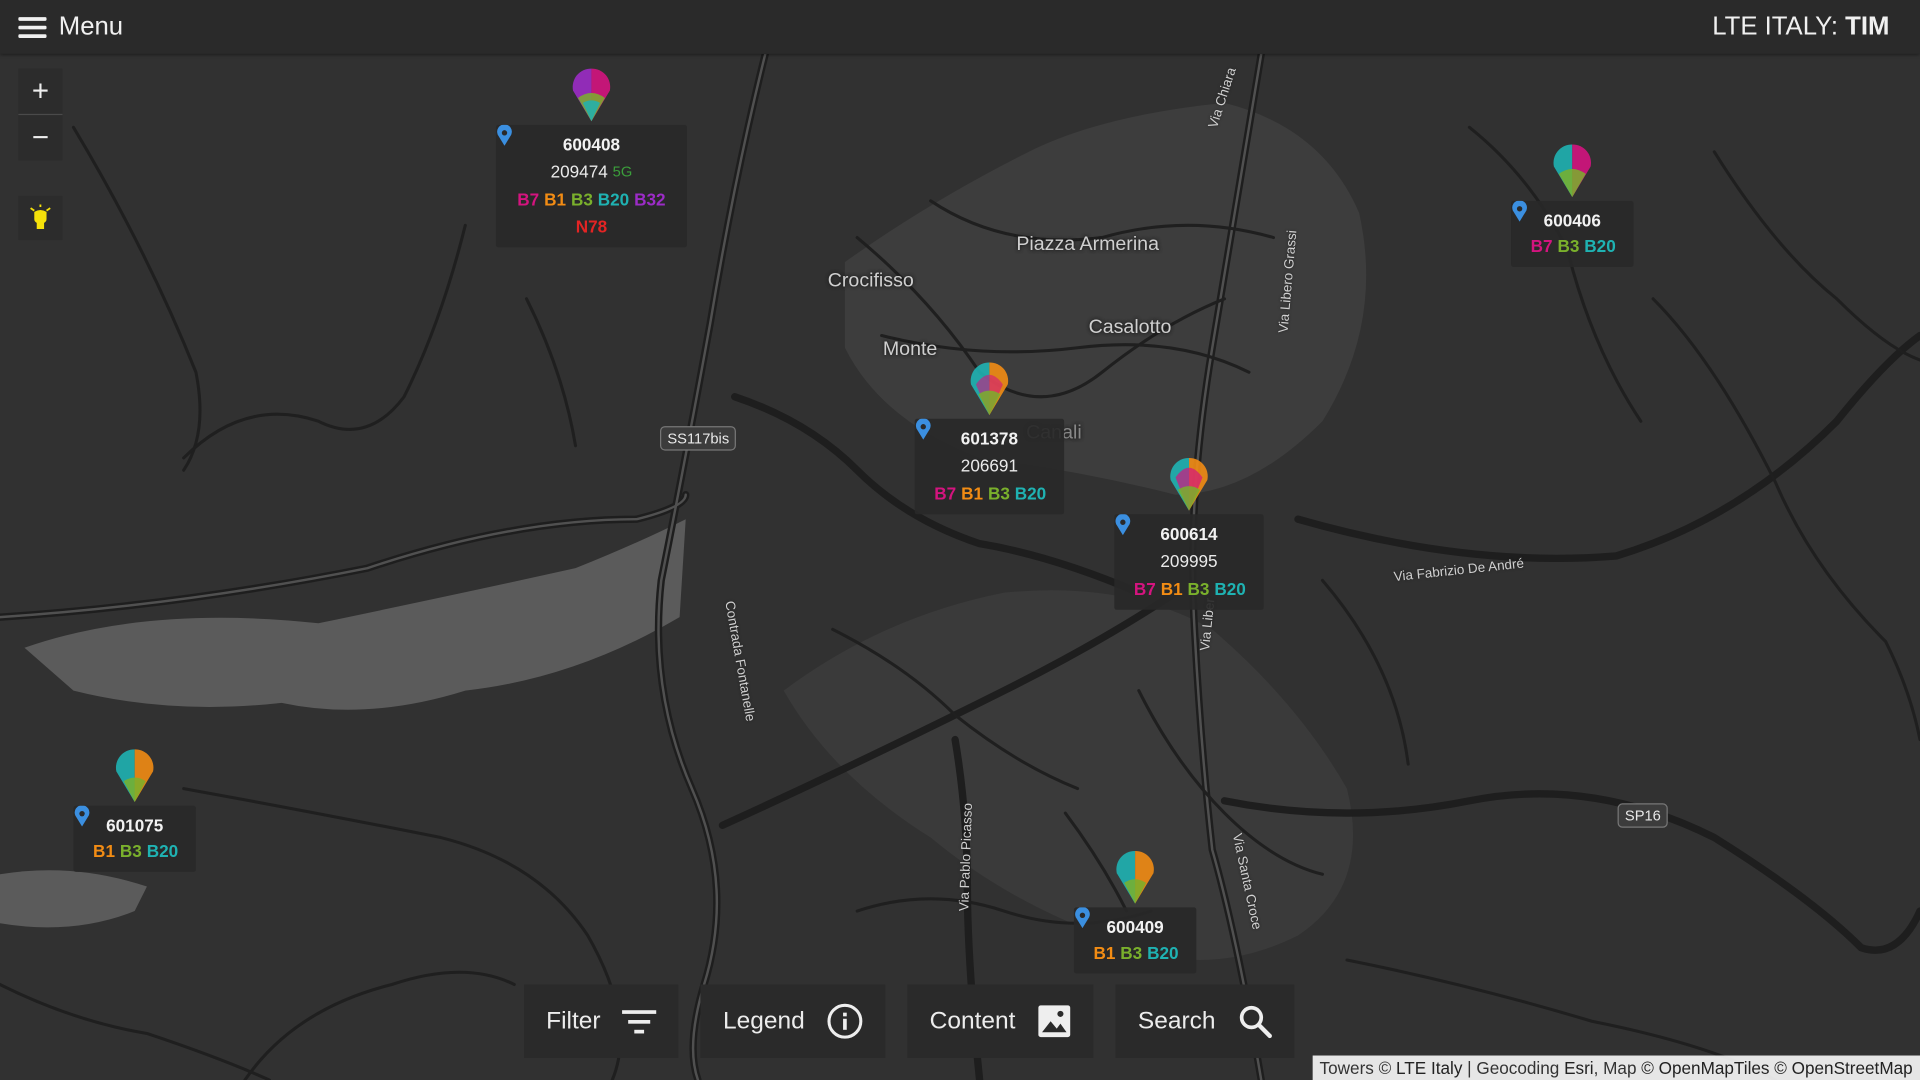 Image resolution: width=1920 pixels, height=1080 pixels. What do you see at coordinates (40, 137) in the screenshot?
I see `zoom-out-button: −` at bounding box center [40, 137].